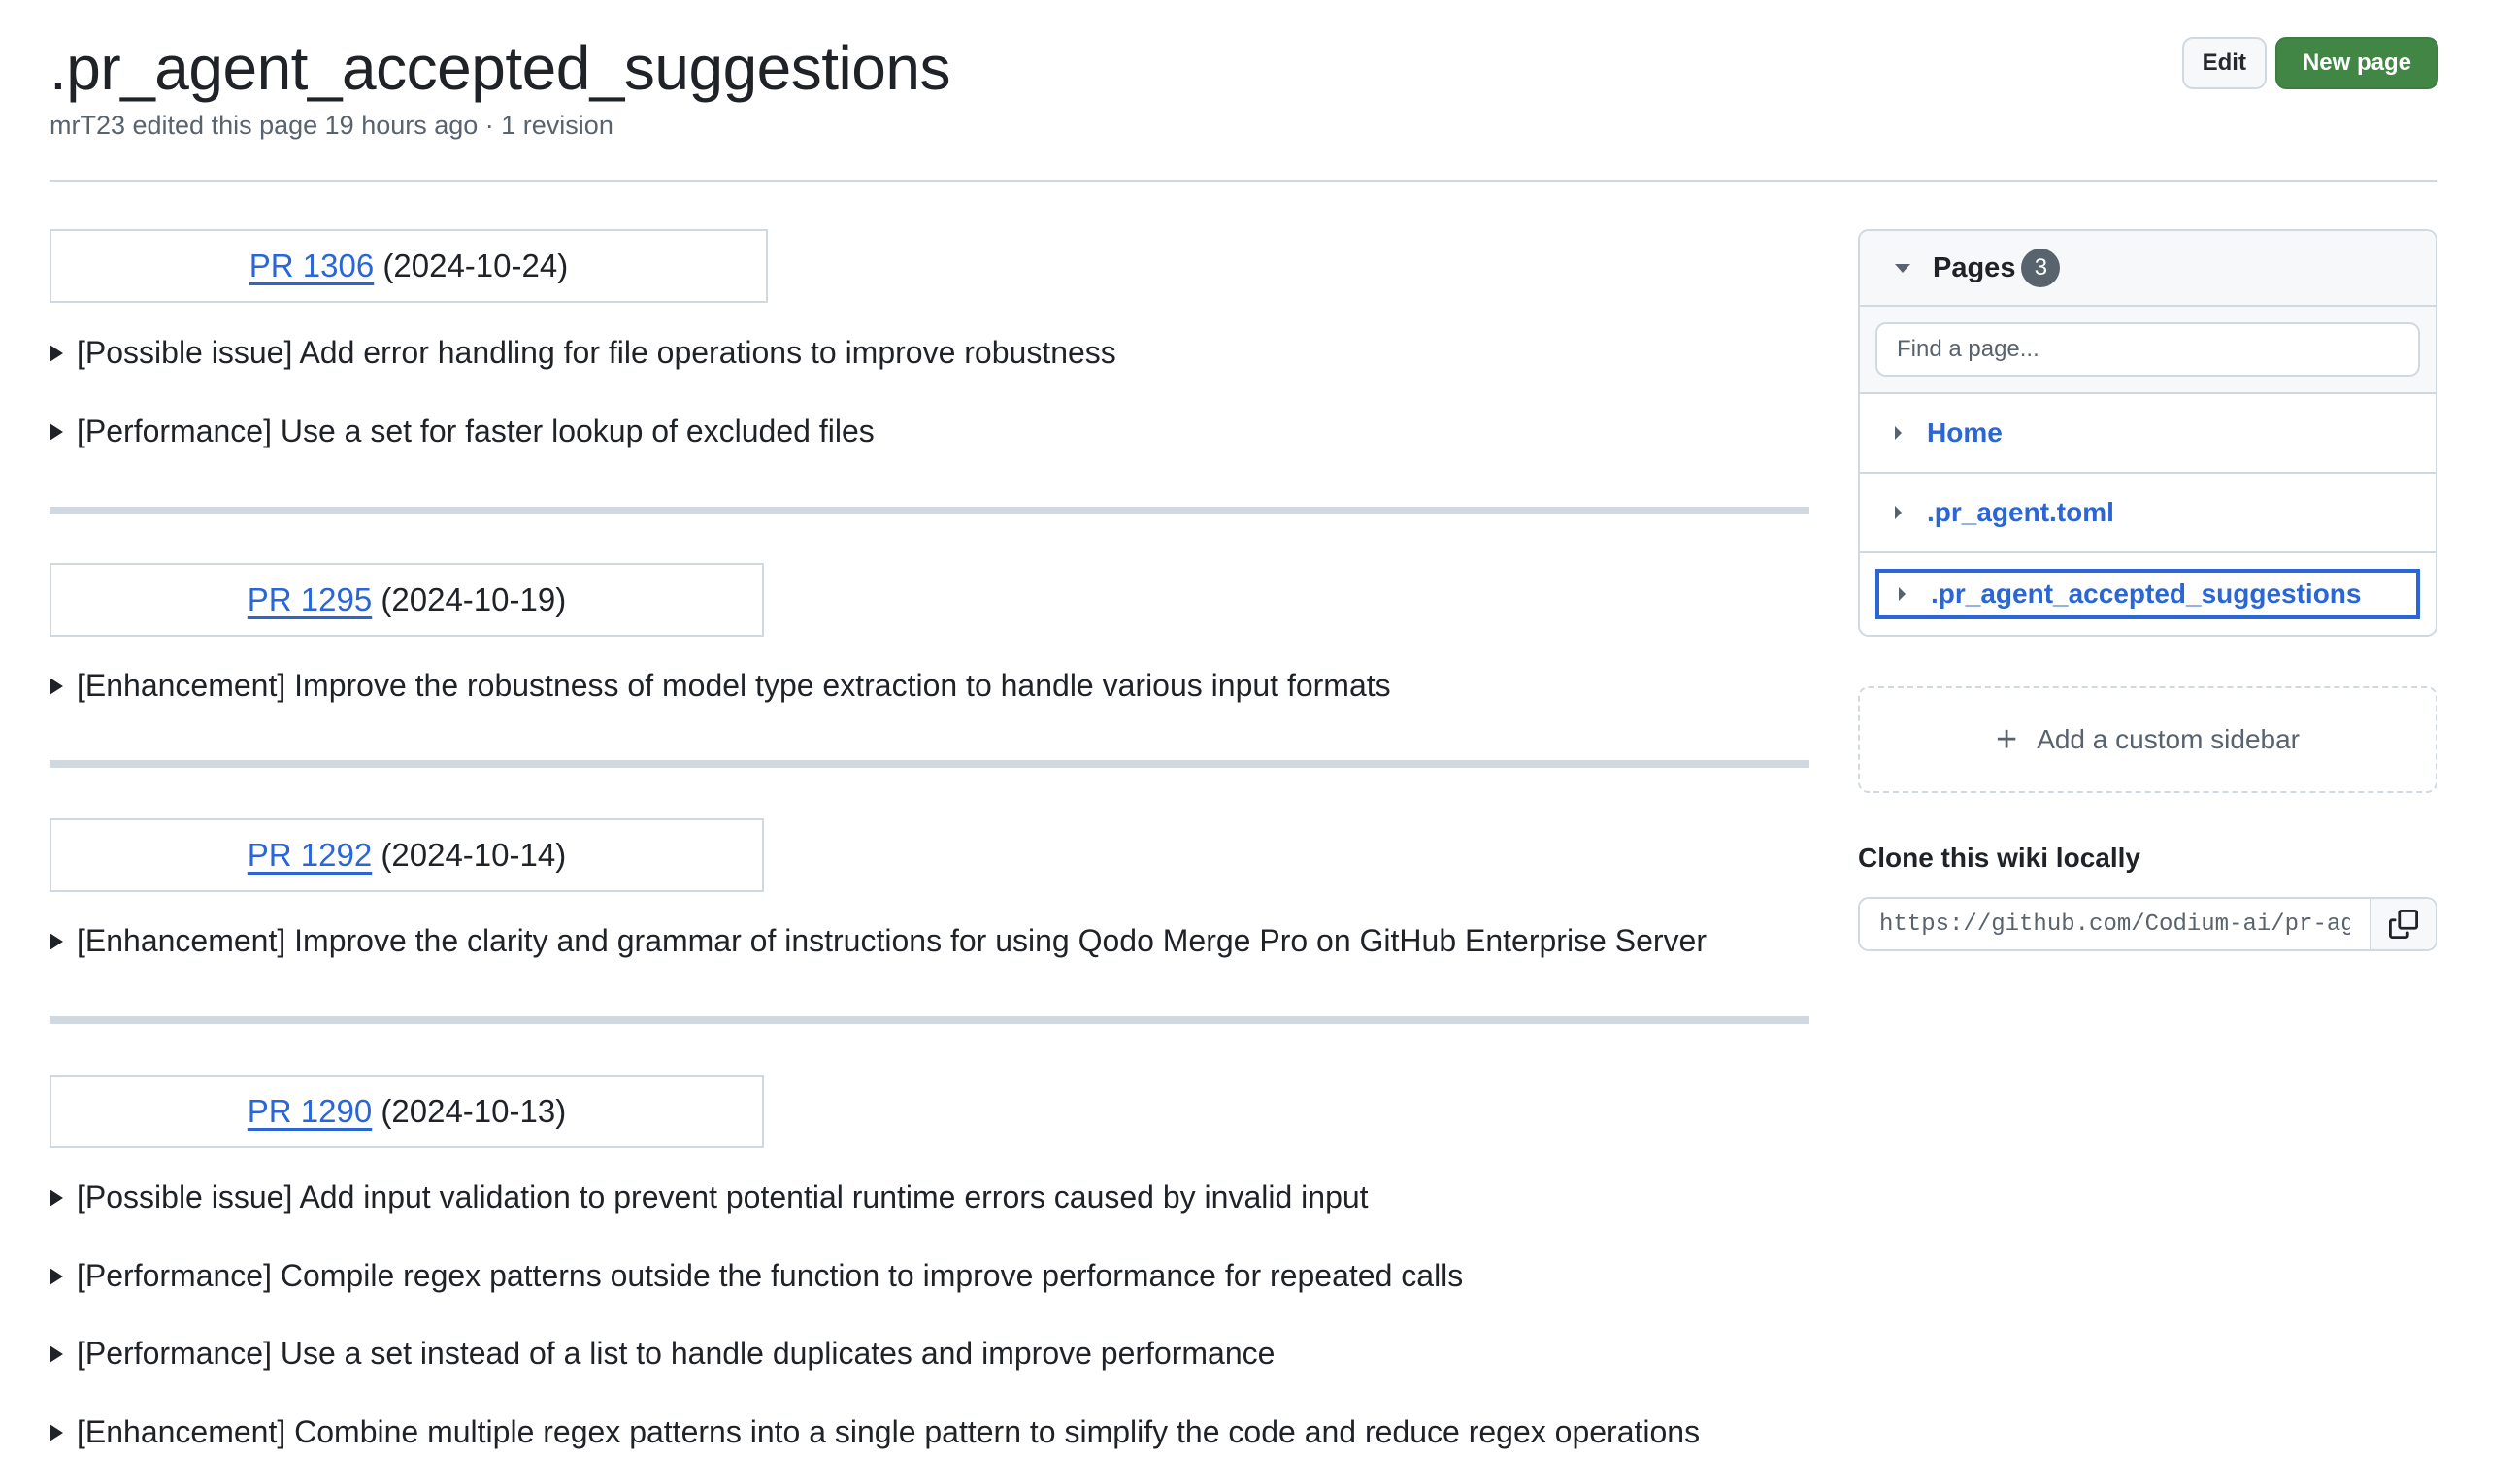  I want to click on filter-container, so click(2148, 350).